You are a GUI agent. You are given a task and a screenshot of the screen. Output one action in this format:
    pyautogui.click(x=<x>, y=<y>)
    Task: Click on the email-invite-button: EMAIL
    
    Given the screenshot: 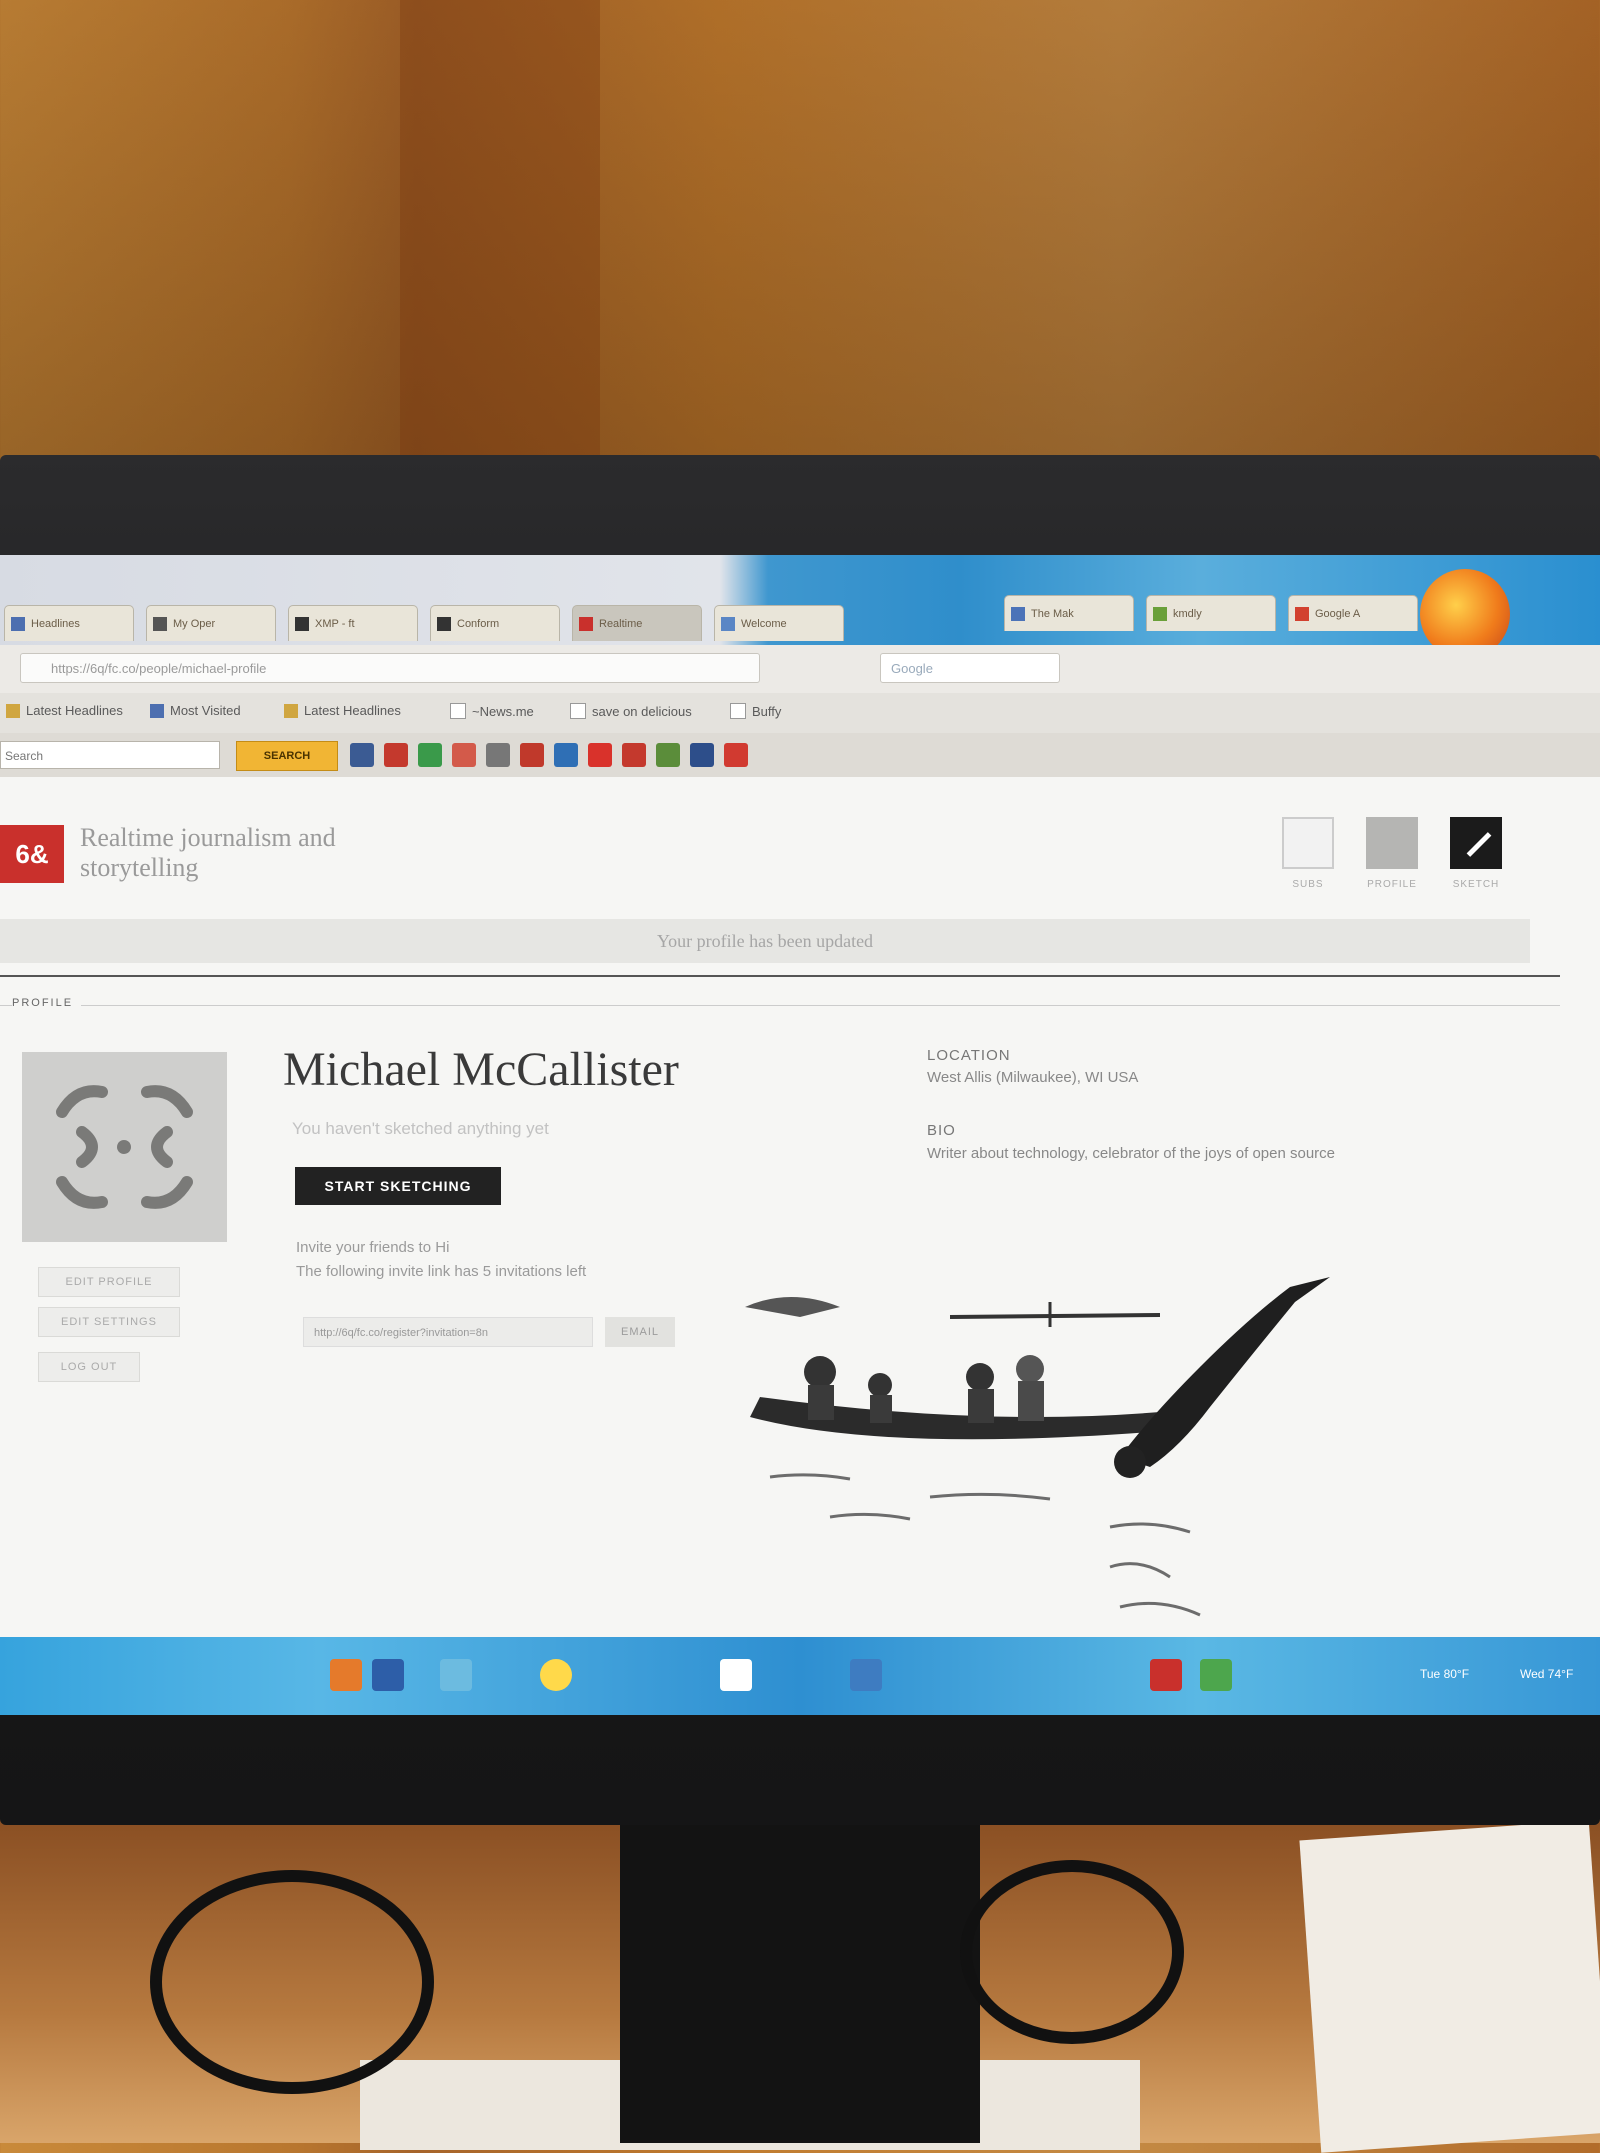 What is the action you would take?
    pyautogui.click(x=640, y=1332)
    